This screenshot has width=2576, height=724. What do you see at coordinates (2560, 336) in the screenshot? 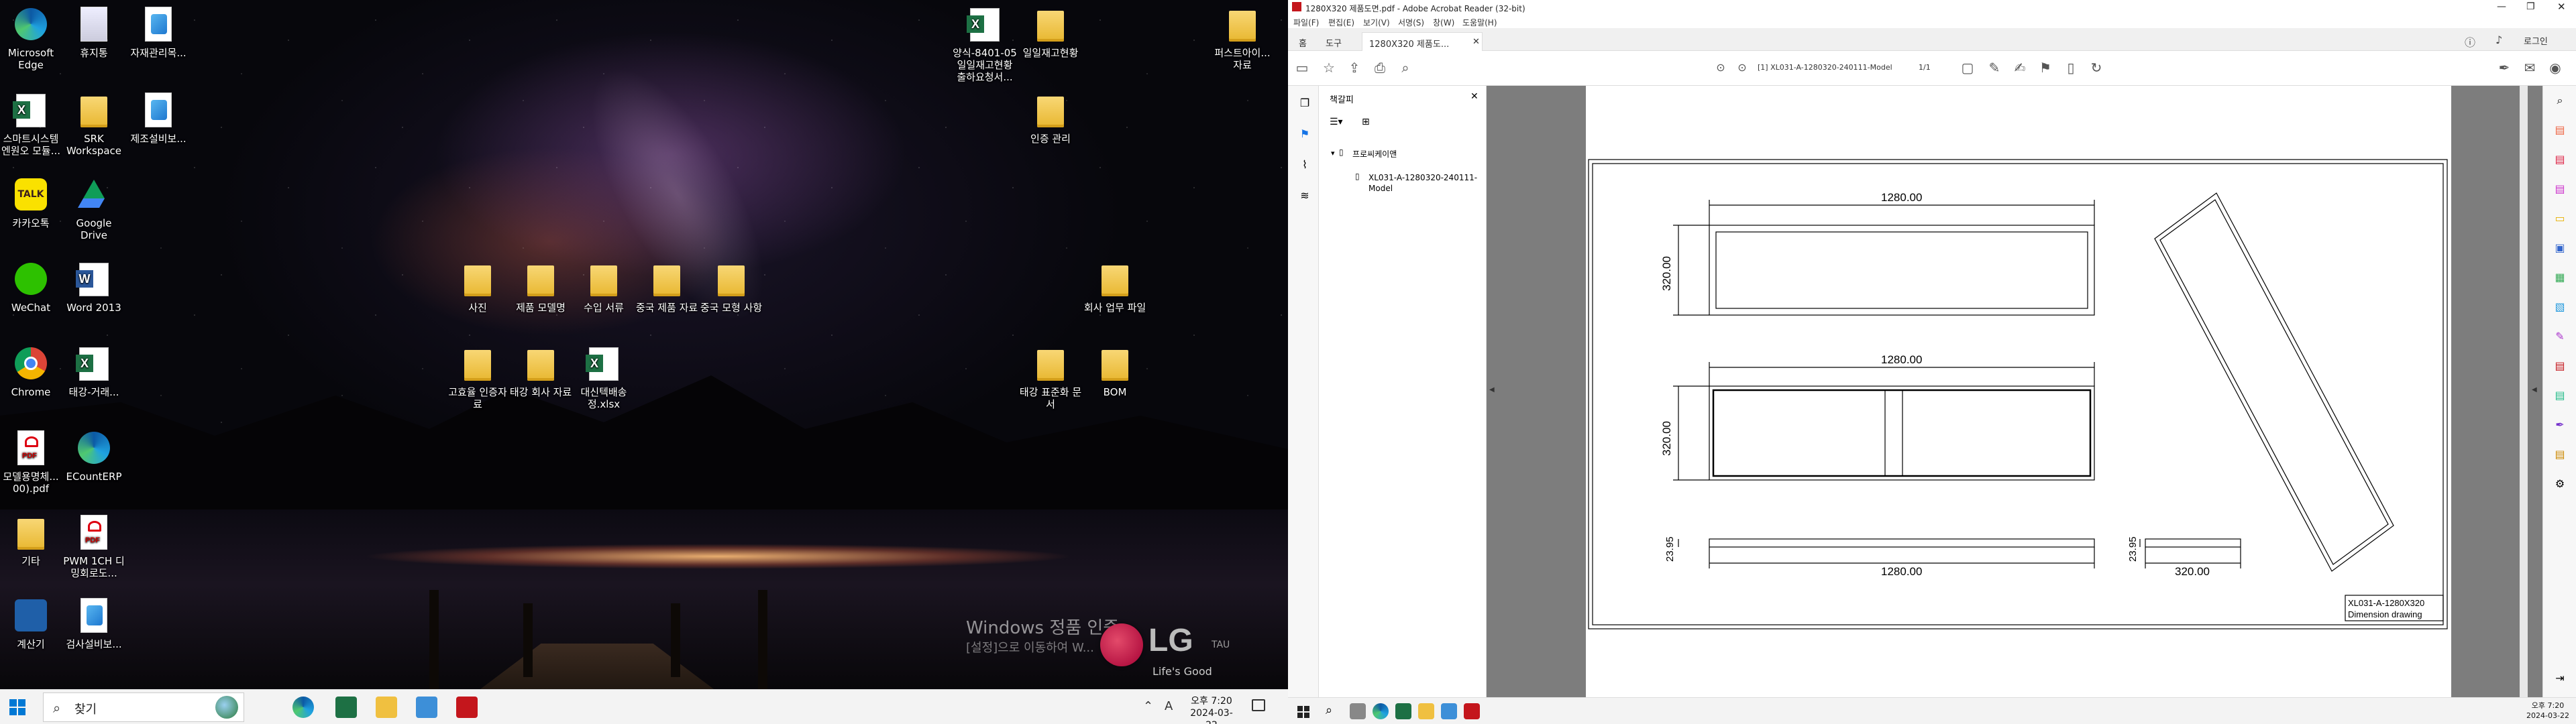
I see `fill-sign-icon: ✎` at bounding box center [2560, 336].